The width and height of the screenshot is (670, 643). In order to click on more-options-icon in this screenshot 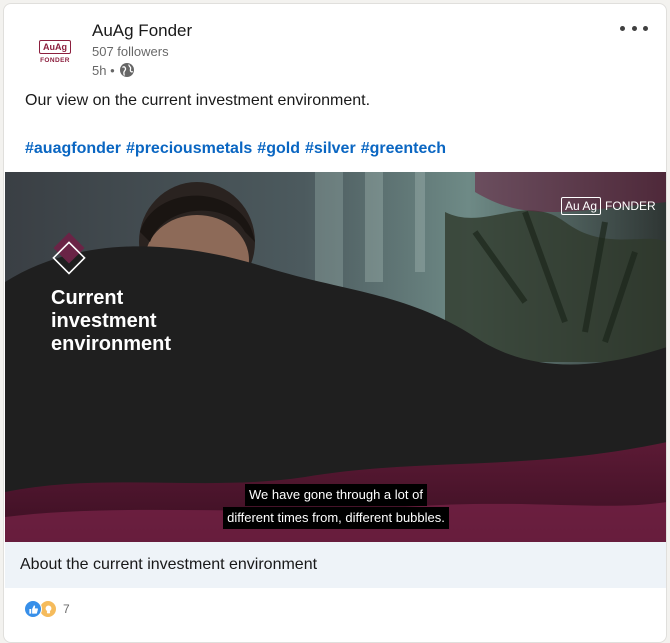, I will do `click(634, 28)`.